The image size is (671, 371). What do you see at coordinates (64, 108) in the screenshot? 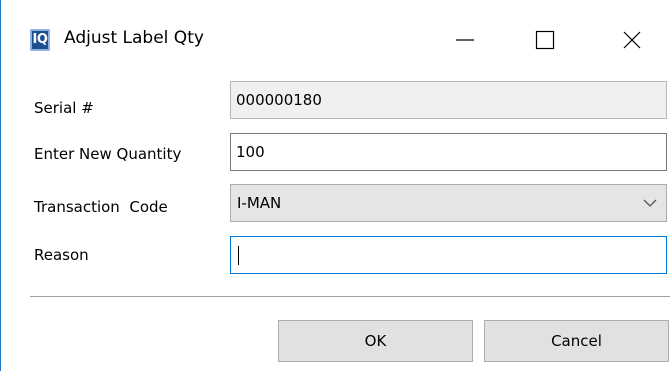
I see `serial-label: Serial #` at bounding box center [64, 108].